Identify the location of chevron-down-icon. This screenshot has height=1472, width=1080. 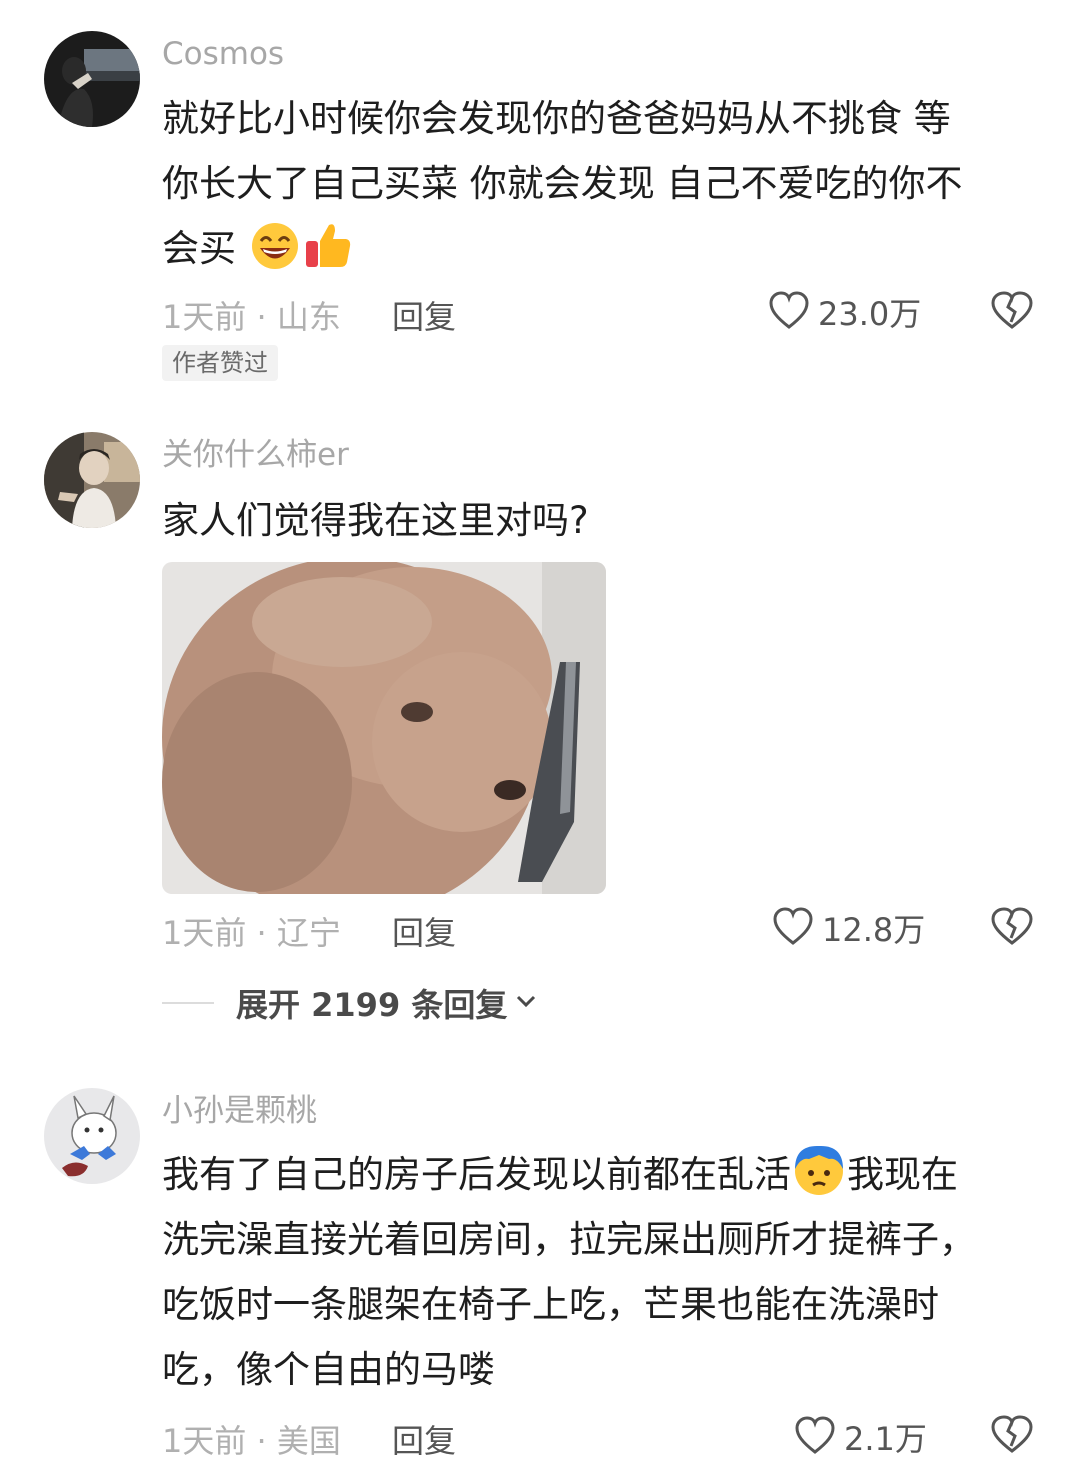
(526, 1003).